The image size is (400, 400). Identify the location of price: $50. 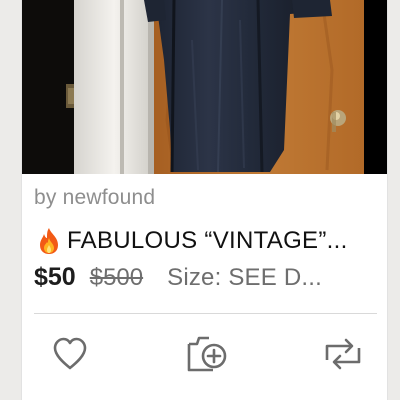
(55, 277).